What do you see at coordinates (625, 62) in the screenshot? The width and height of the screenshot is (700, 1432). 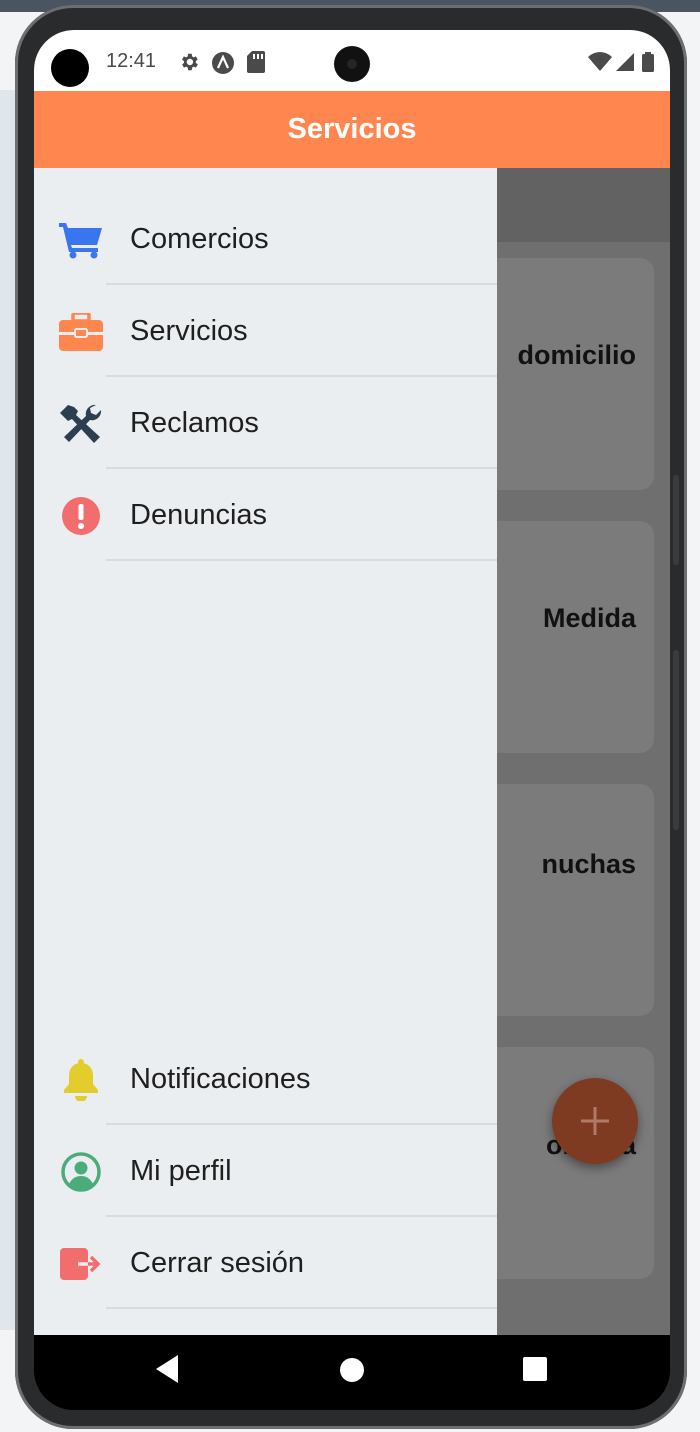 I see `cell-signal-icon` at bounding box center [625, 62].